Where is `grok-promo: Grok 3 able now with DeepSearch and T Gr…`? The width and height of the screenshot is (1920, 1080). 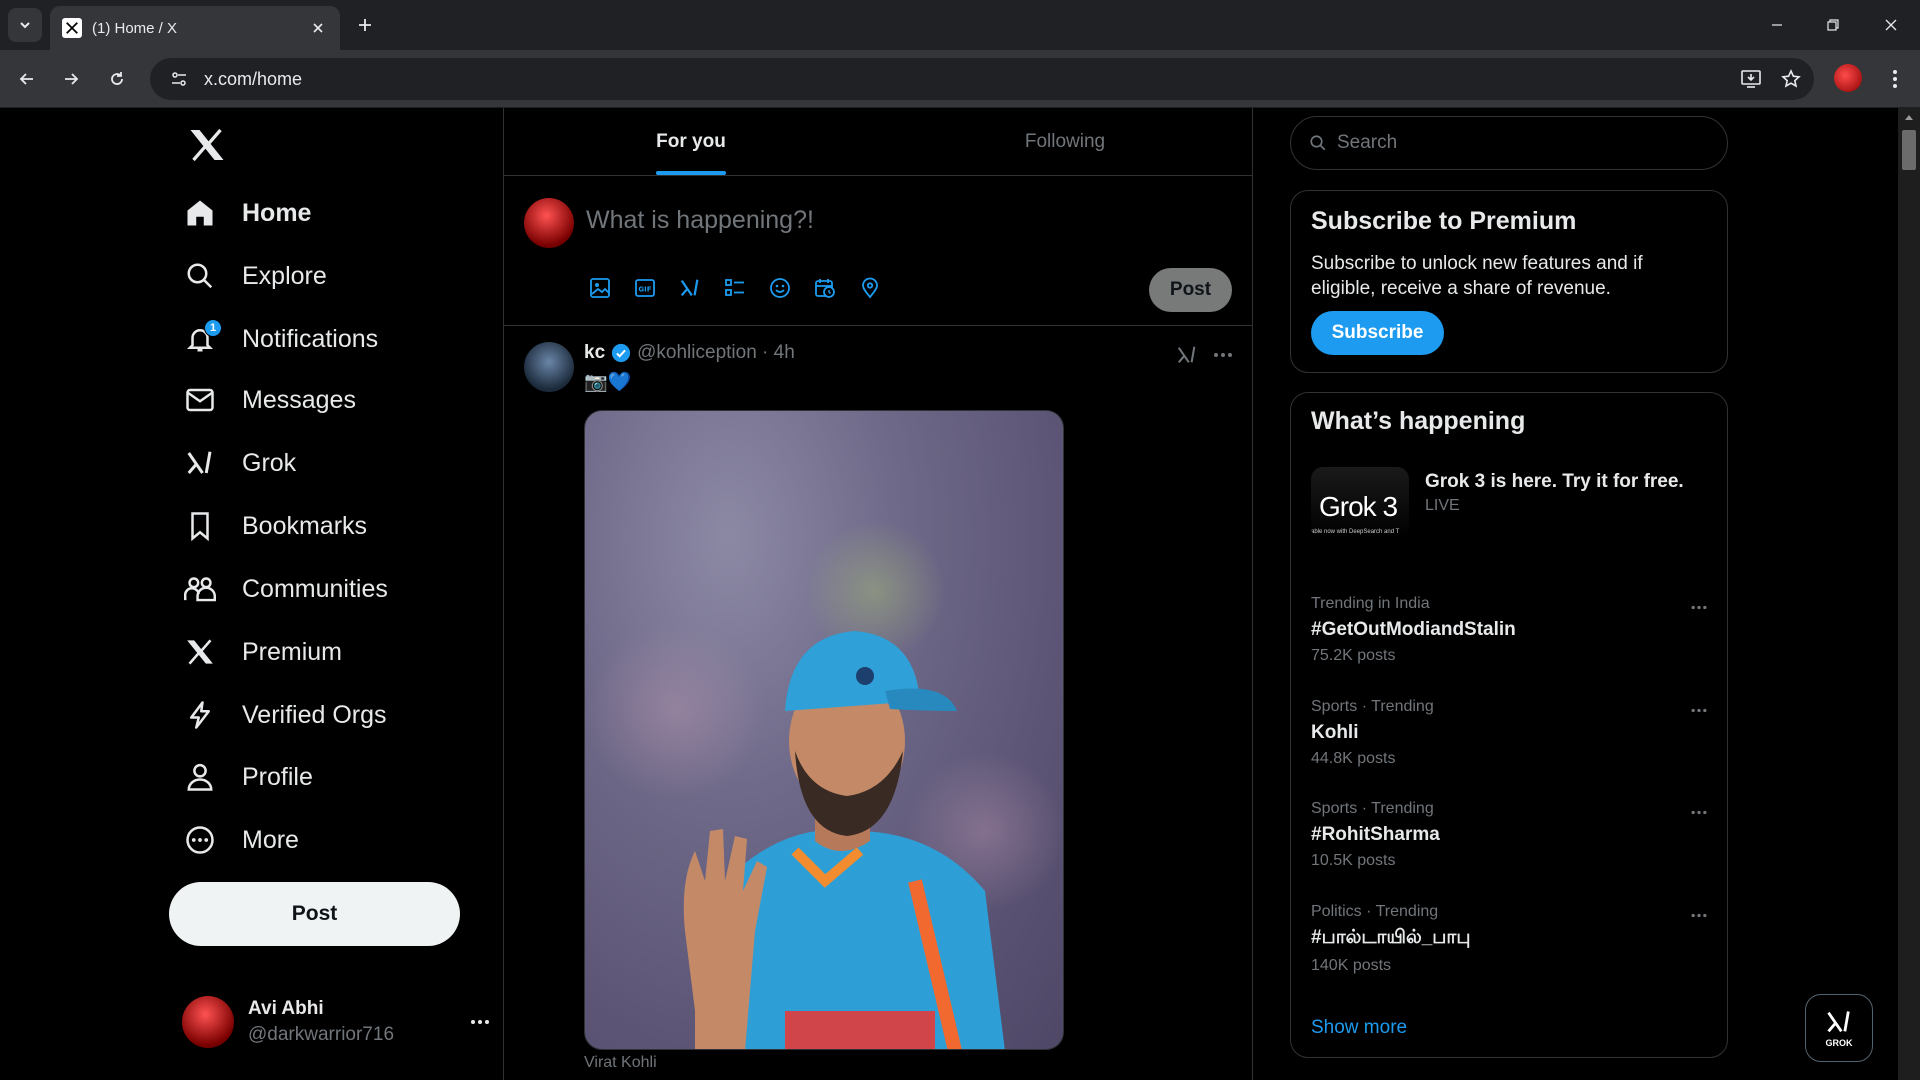
grok-promo: Grok 3 able now with DeepSearch and T Gr… is located at coordinates (1511, 507).